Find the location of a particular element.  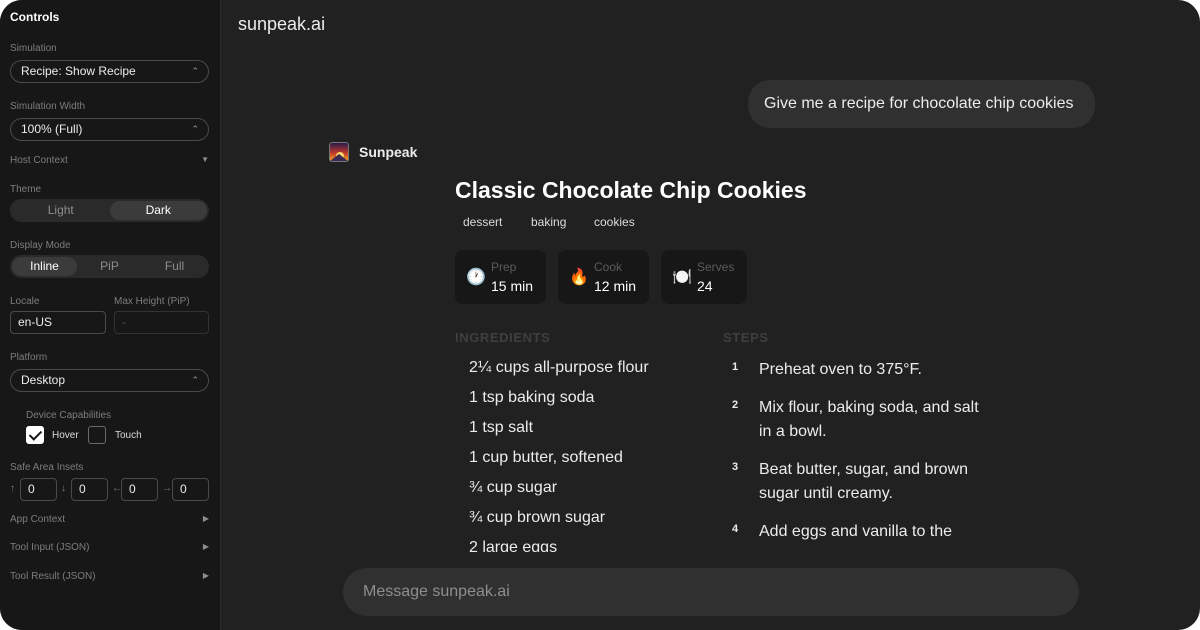

step-number: 4 is located at coordinates (735, 529).